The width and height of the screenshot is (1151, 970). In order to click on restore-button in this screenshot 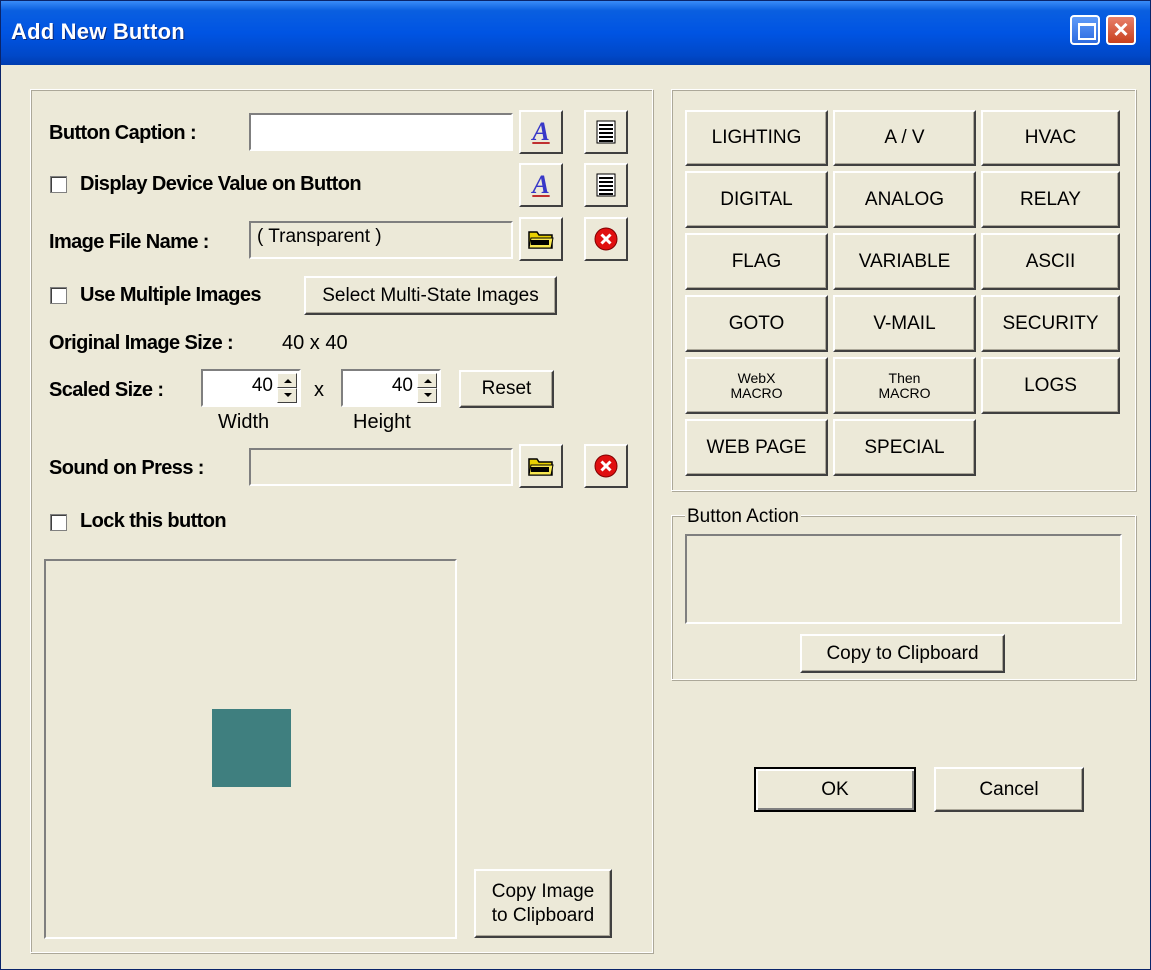, I will do `click(1085, 30)`.